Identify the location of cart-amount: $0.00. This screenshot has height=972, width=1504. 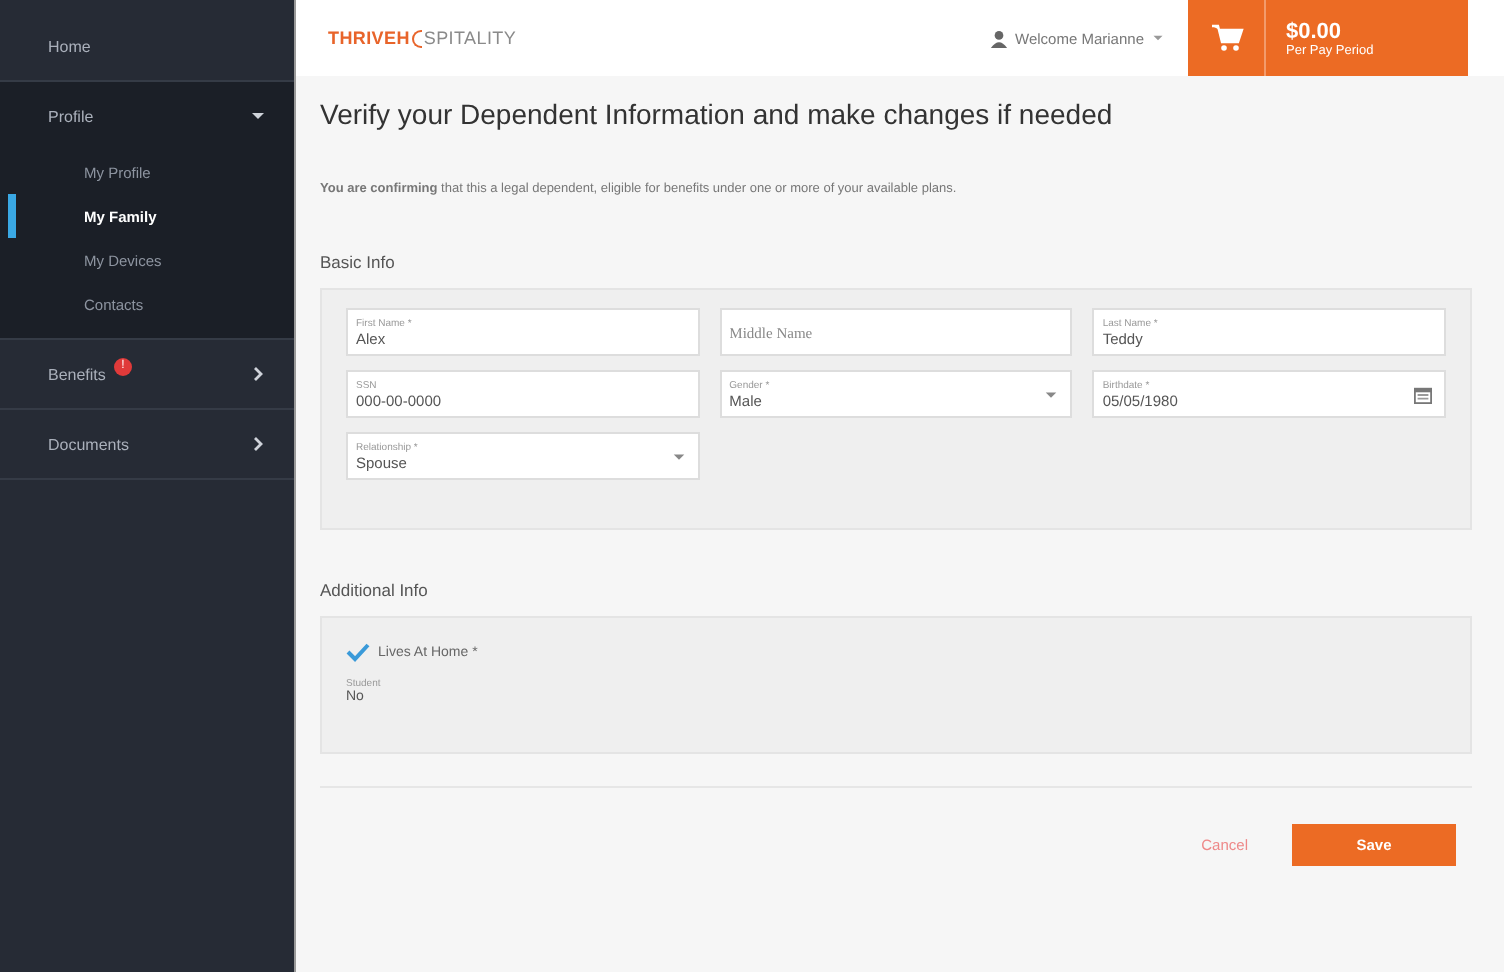
(1315, 31).